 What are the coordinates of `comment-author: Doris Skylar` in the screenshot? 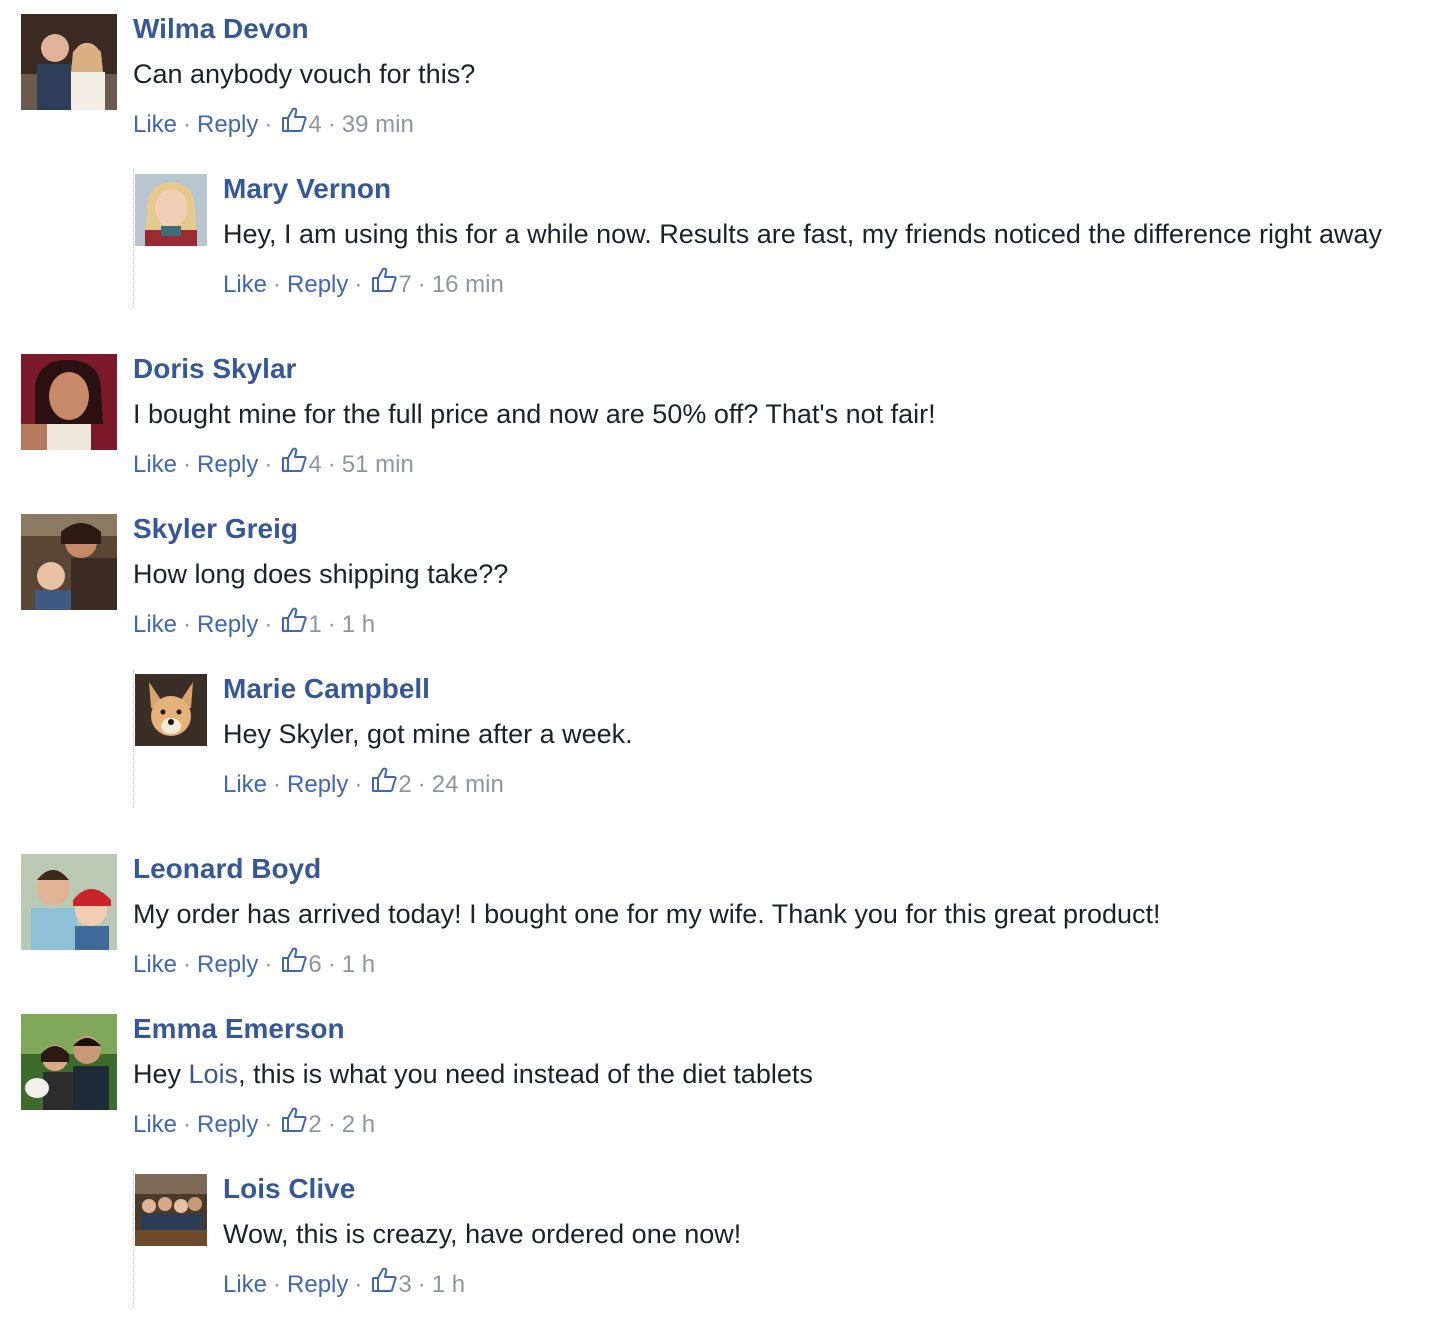 It's located at (214, 369).